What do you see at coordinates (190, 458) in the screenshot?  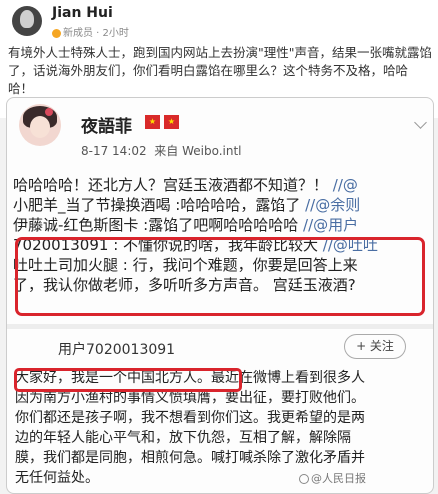 I see `original-line: 膜，我们都是同胞，相煎何急。喊打喊杀除了激化矛盾并` at bounding box center [190, 458].